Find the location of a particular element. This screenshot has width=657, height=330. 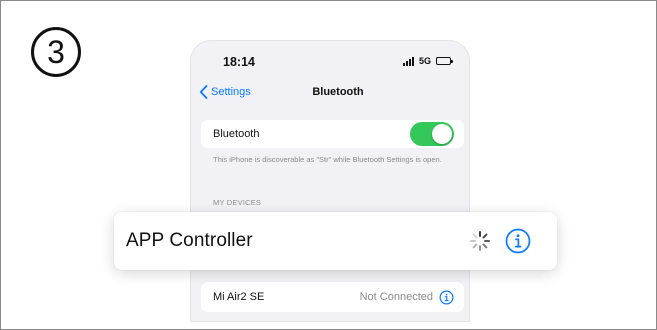

device-row: Mi Air2 SE Not Connected is located at coordinates (332, 297).